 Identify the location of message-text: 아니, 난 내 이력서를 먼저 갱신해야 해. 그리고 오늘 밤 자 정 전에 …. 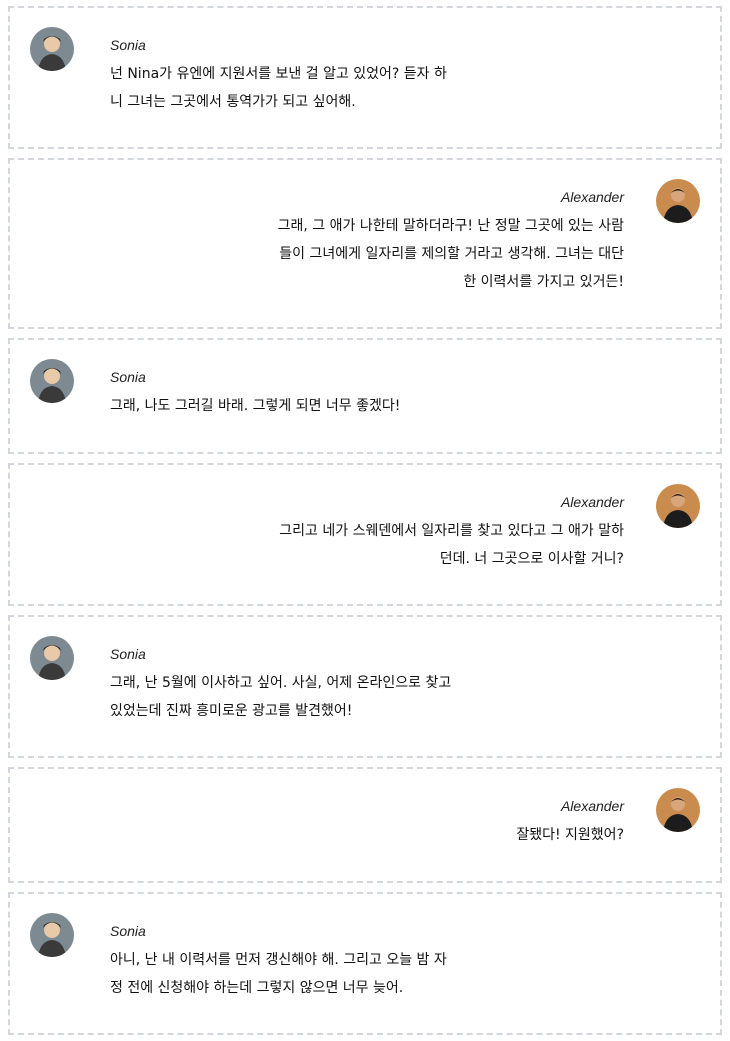
(278, 974).